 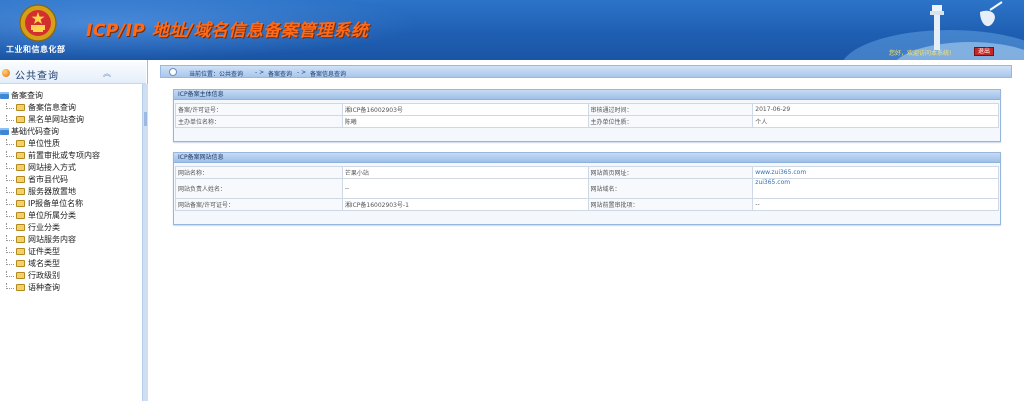 What do you see at coordinates (216, 74) in the screenshot?
I see `breadcrumb-current-label: 当前位置：公共查询` at bounding box center [216, 74].